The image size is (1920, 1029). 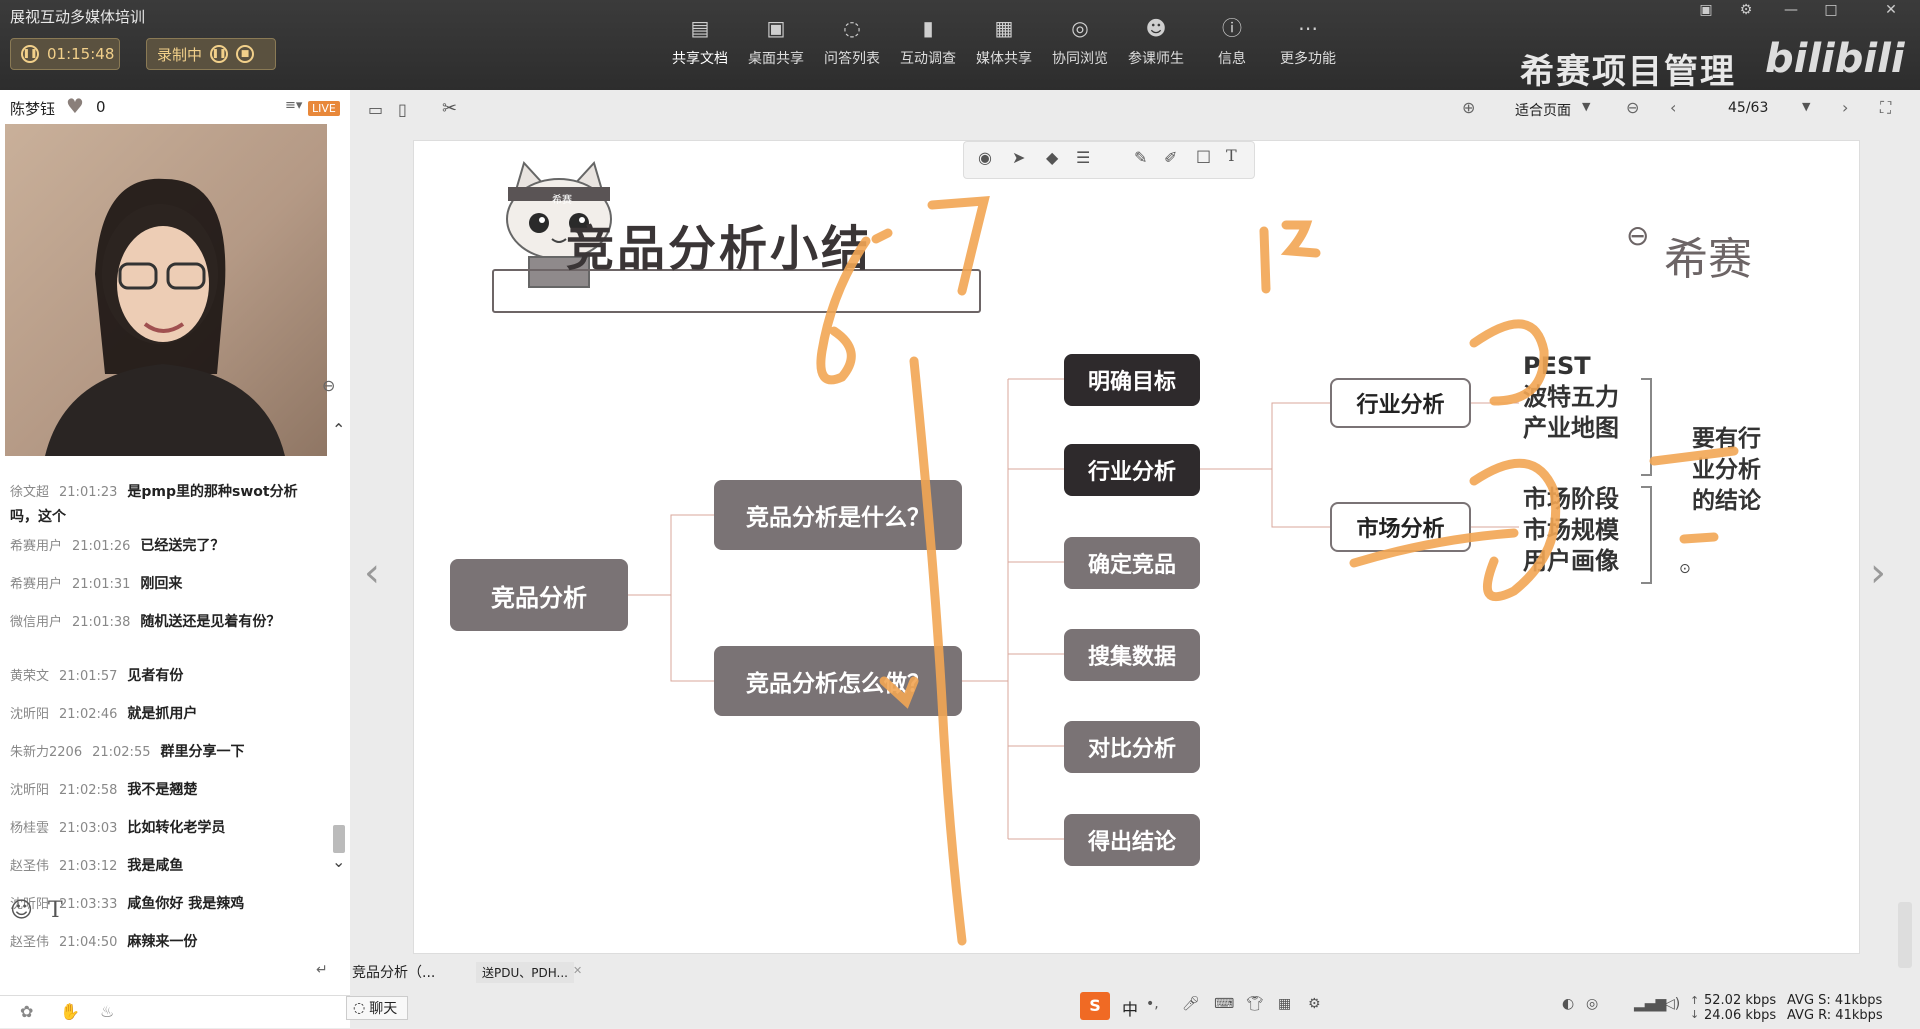 What do you see at coordinates (26, 1011) in the screenshot?
I see `gift-icon: ✿` at bounding box center [26, 1011].